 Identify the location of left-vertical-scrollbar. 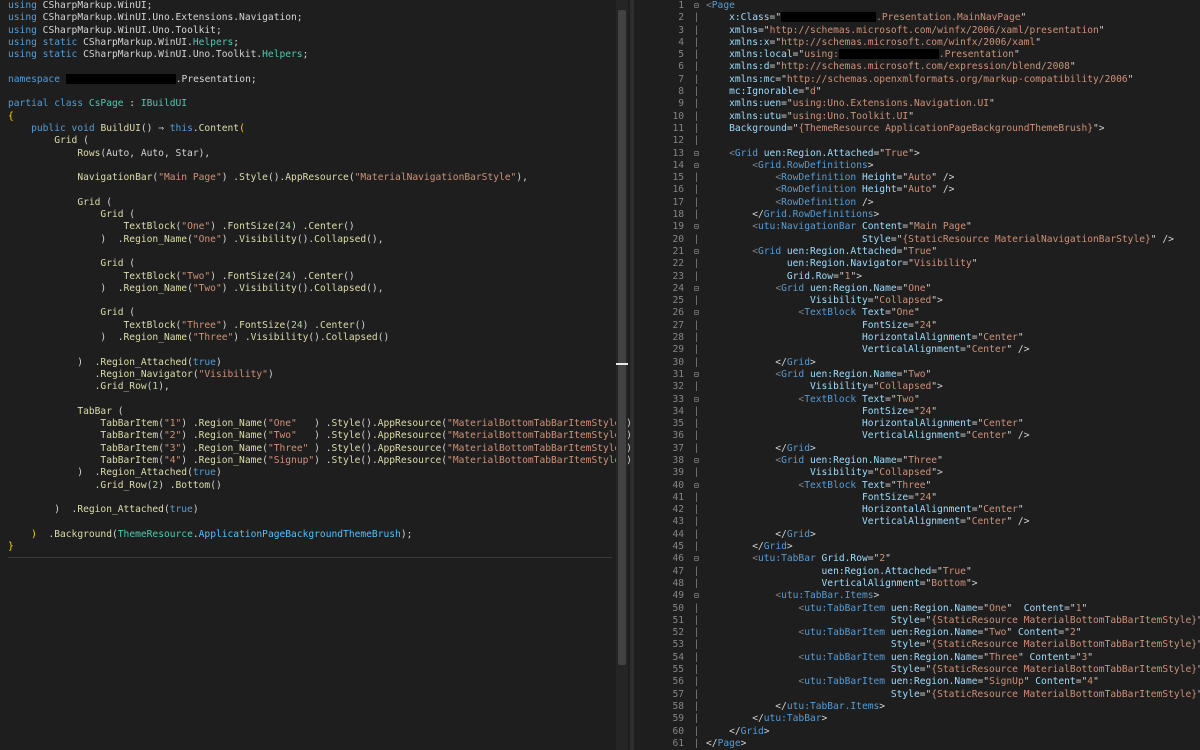
(622, 375).